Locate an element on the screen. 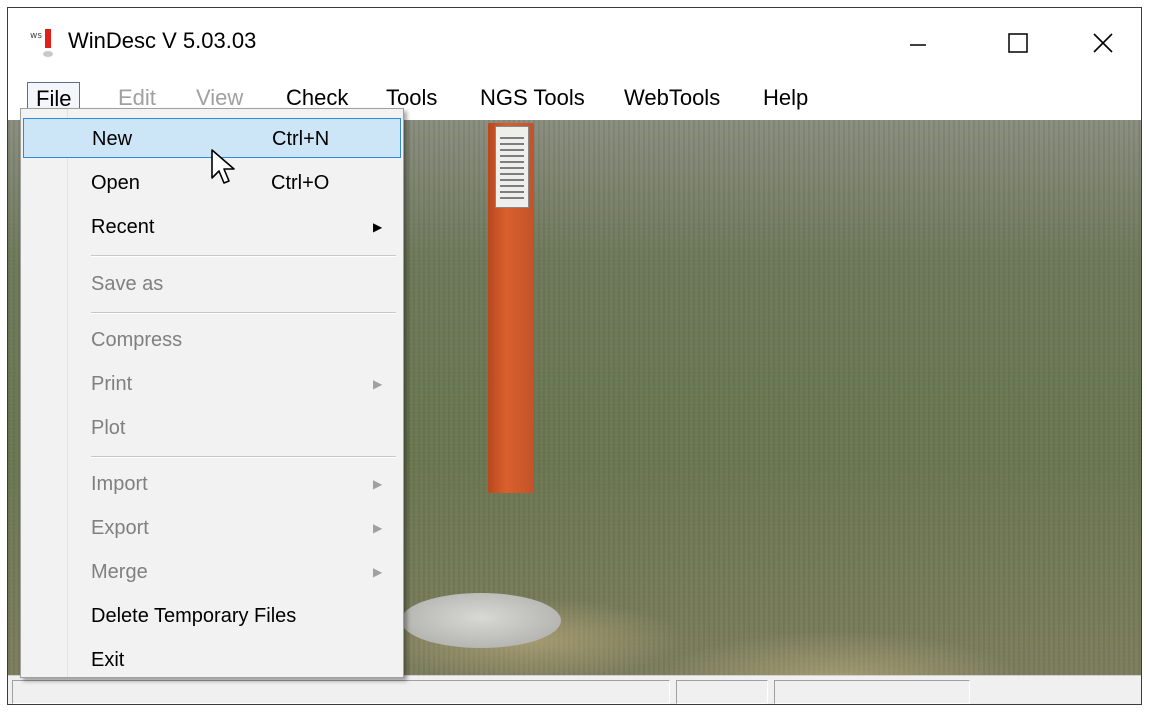 The width and height of the screenshot is (1149, 712). close-button is located at coordinates (1102, 43).